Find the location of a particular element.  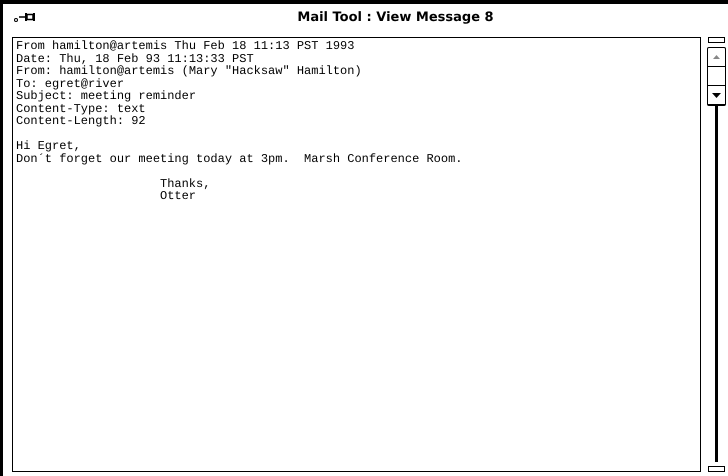

scrollbar-bottom-anchor is located at coordinates (716, 469).